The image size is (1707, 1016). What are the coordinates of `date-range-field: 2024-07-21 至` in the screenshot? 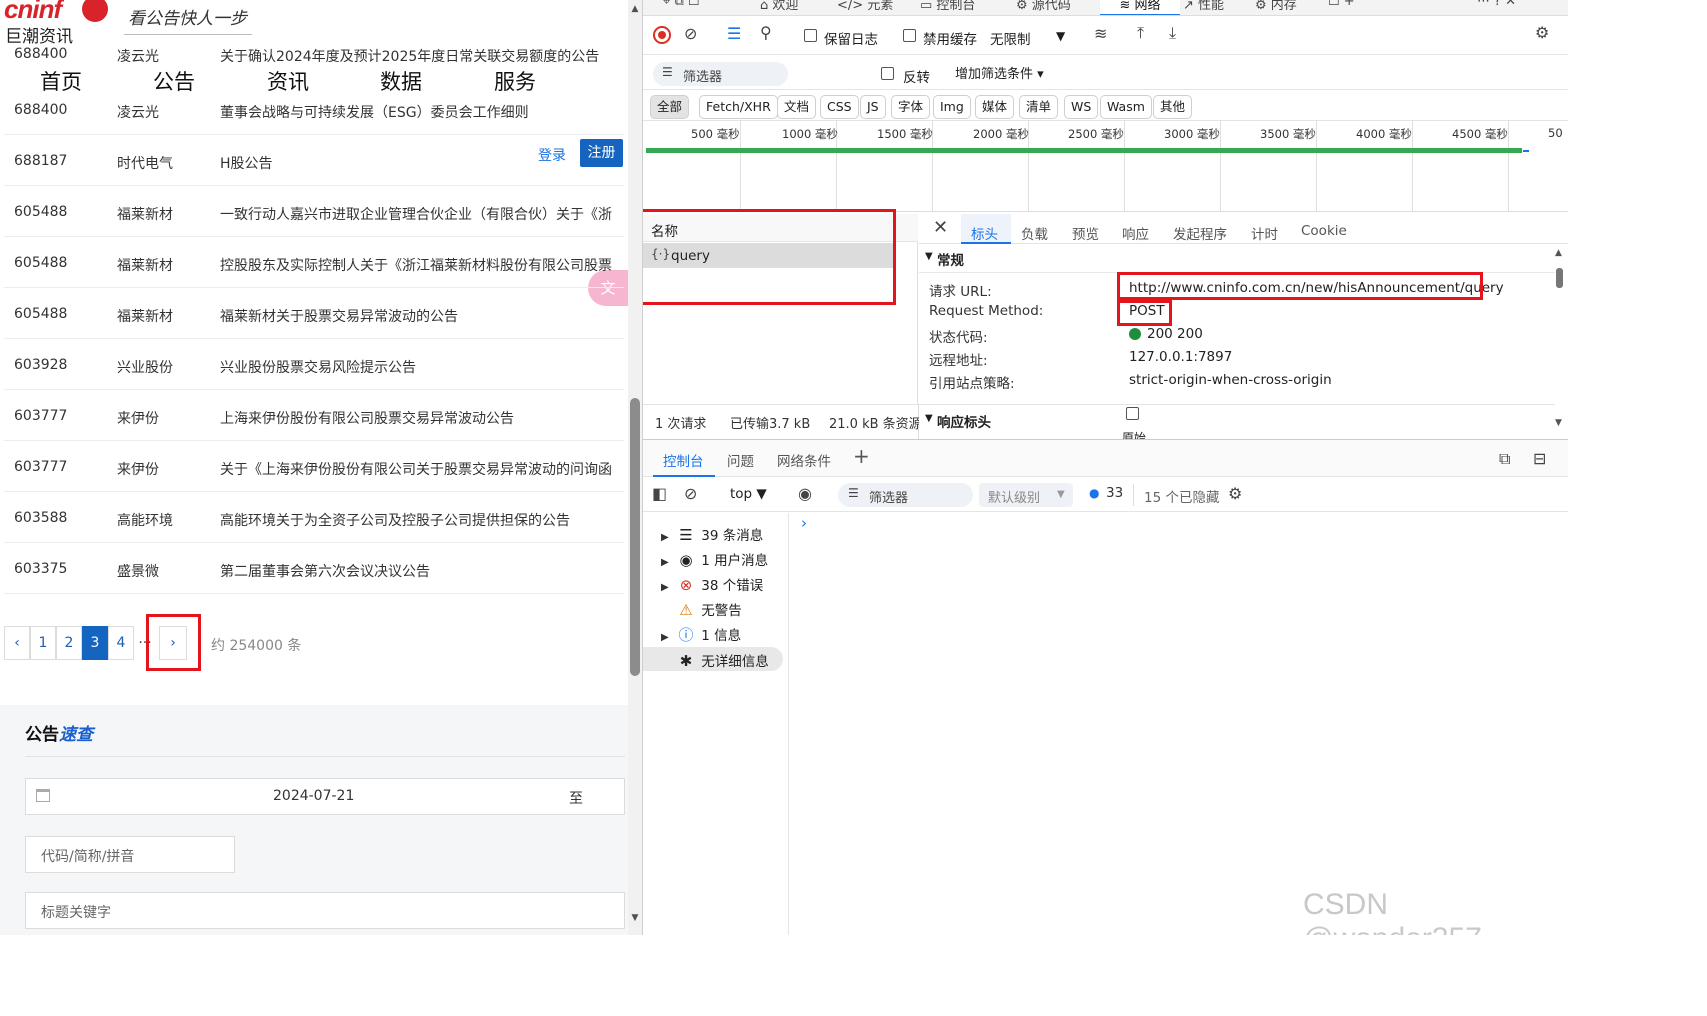 It's located at (325, 796).